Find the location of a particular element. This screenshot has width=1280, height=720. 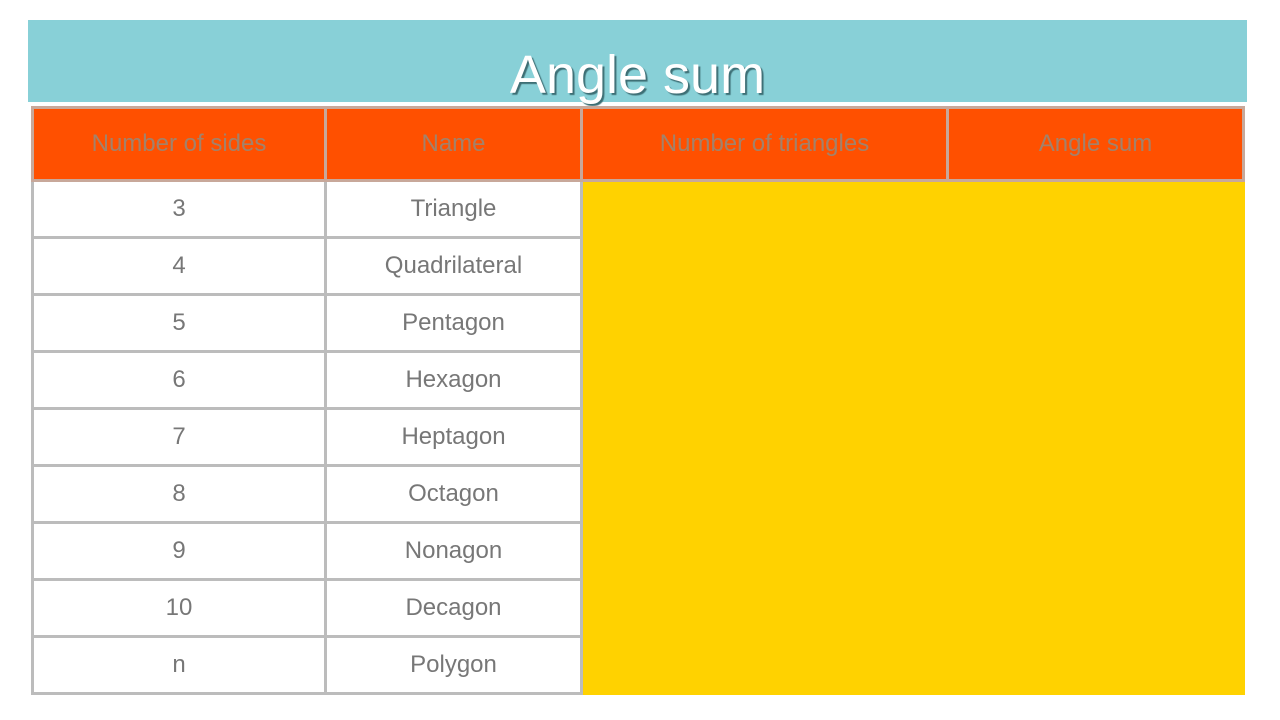

cell-sides: 5 is located at coordinates (179, 323).